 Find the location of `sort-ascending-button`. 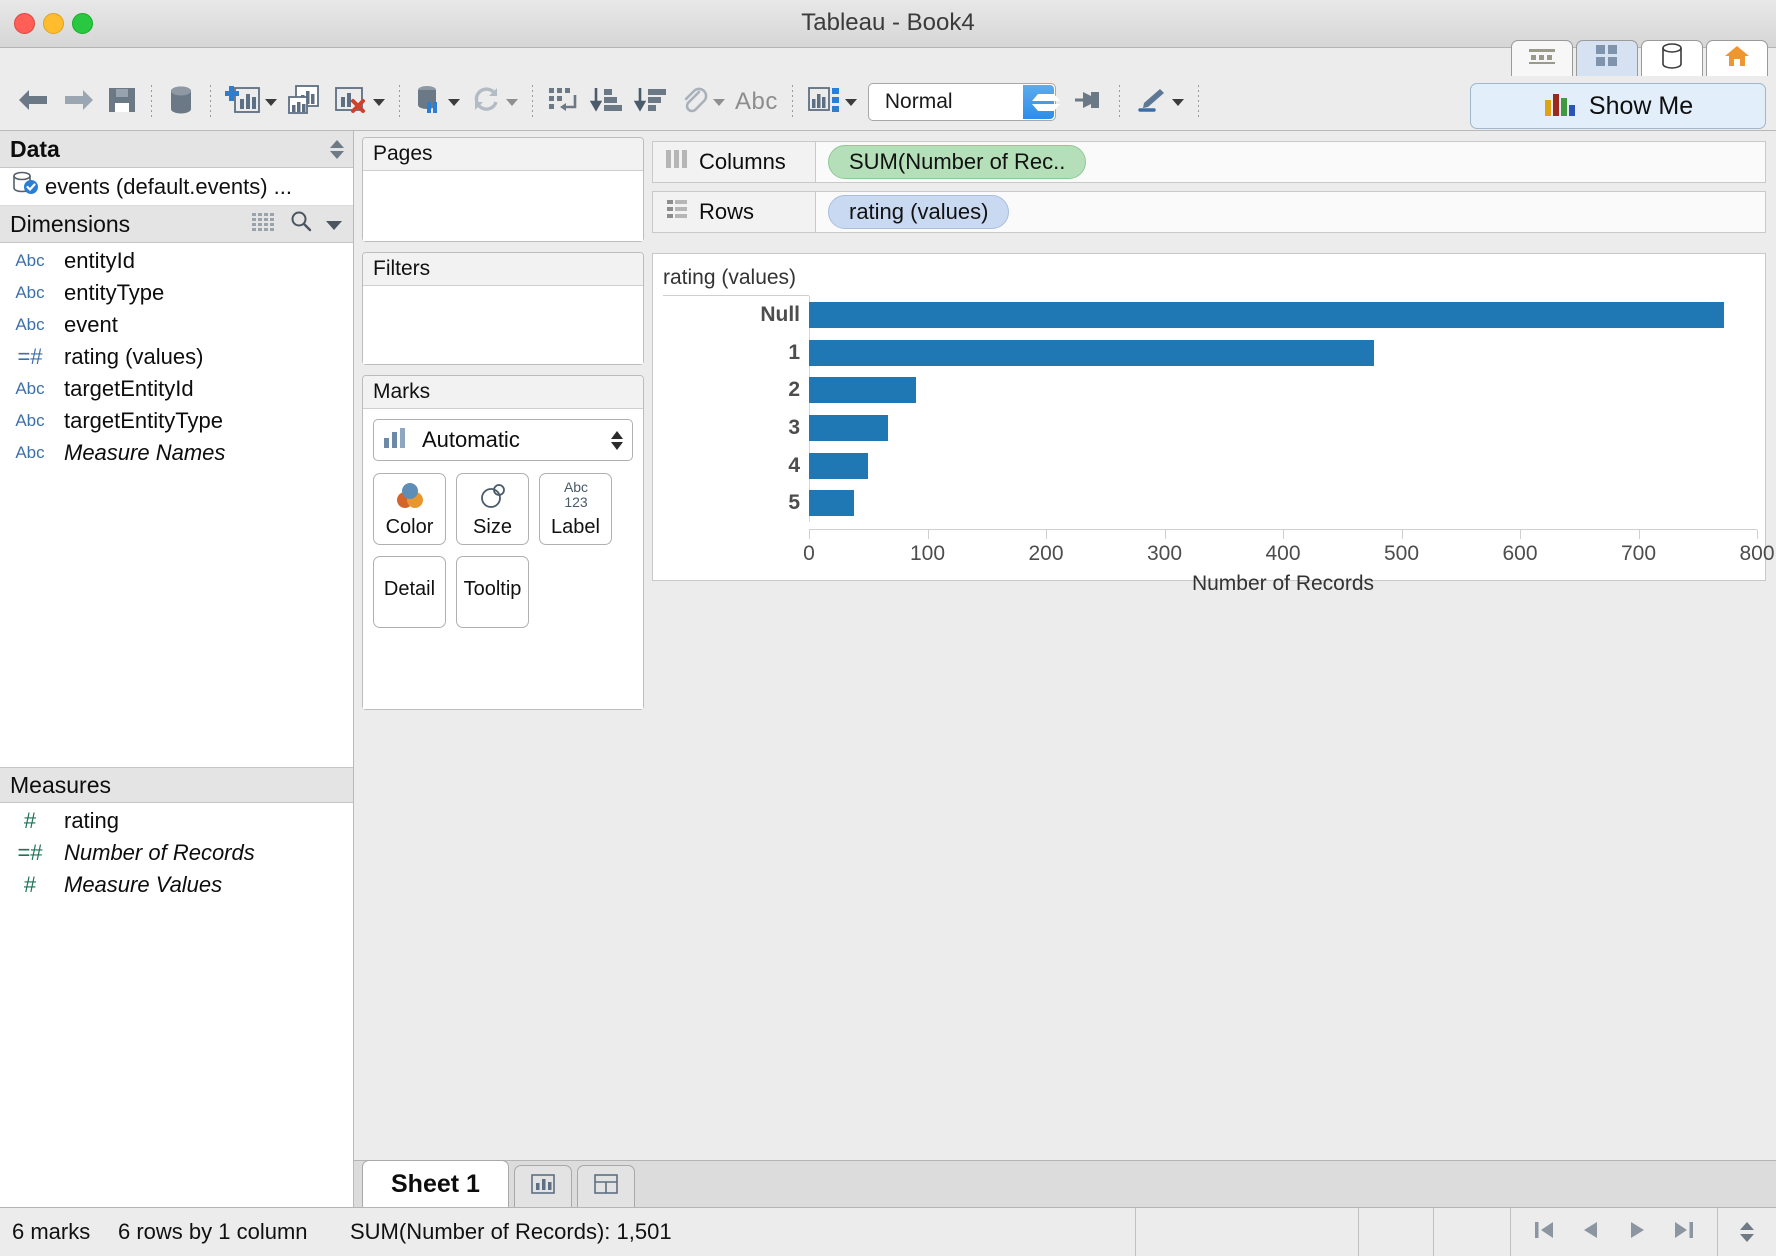

sort-ascending-button is located at coordinates (606, 102).